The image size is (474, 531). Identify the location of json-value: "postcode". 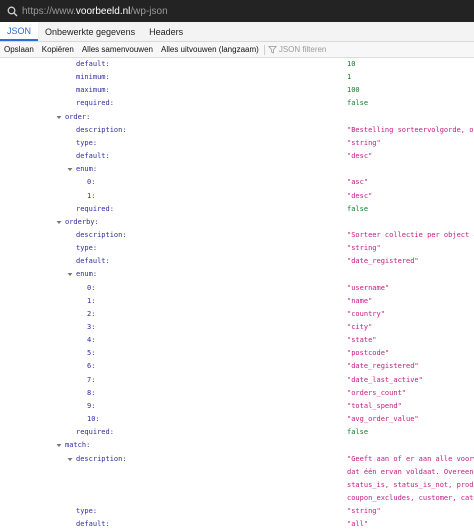
(368, 353).